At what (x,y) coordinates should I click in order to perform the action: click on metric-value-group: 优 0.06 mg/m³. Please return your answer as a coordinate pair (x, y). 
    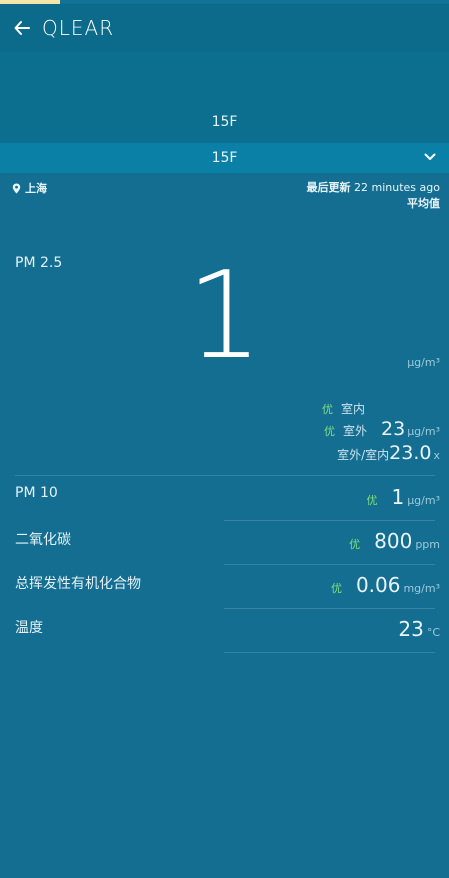
    Looking at the image, I should click on (385, 585).